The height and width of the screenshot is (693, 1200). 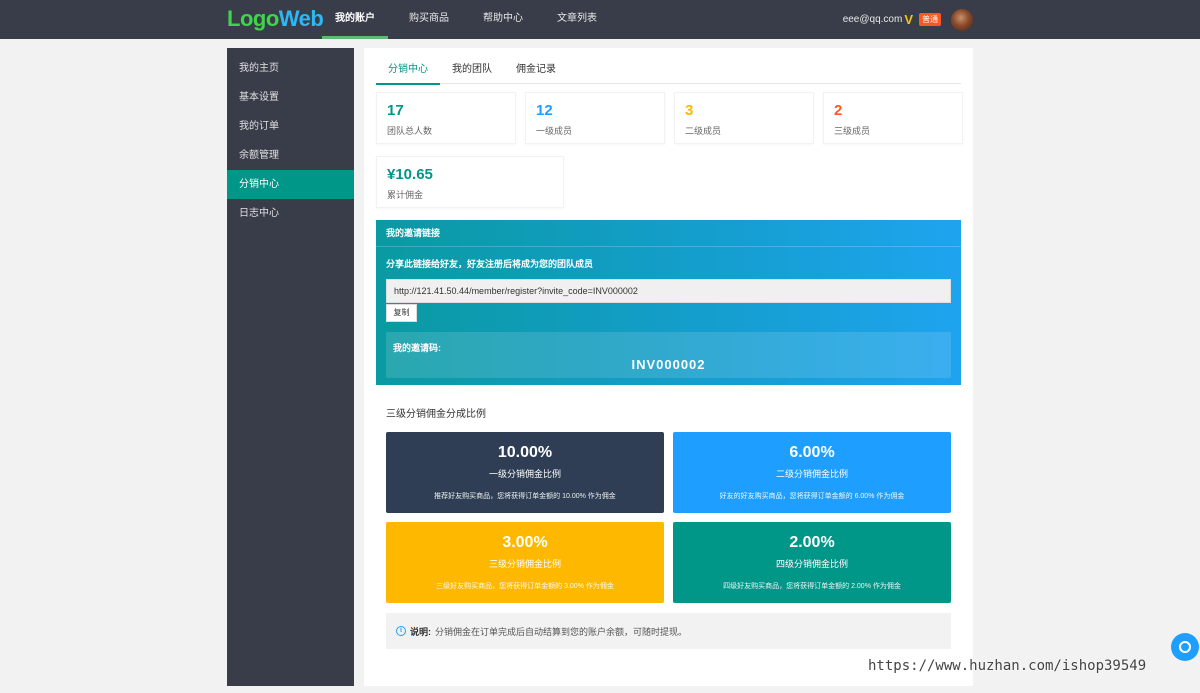 I want to click on avatar, so click(x=962, y=19).